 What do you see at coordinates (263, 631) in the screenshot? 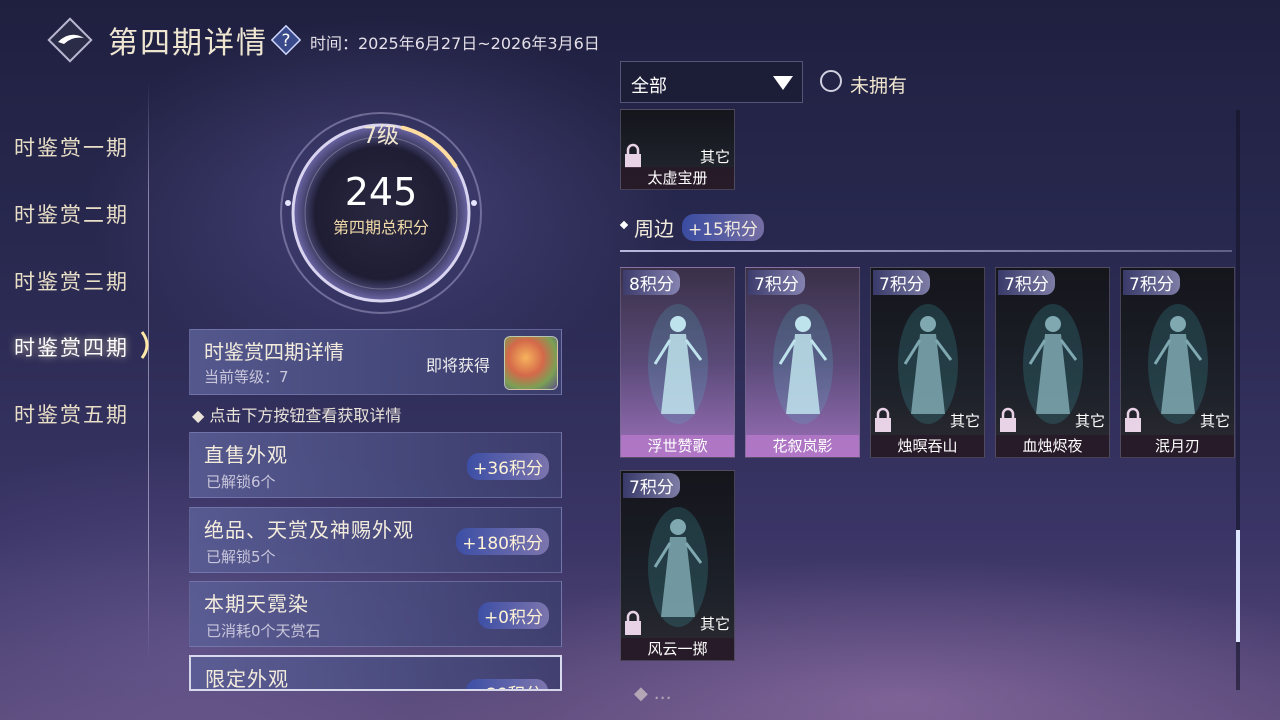
I see `category-subtitle: 已消耗0个天赏石` at bounding box center [263, 631].